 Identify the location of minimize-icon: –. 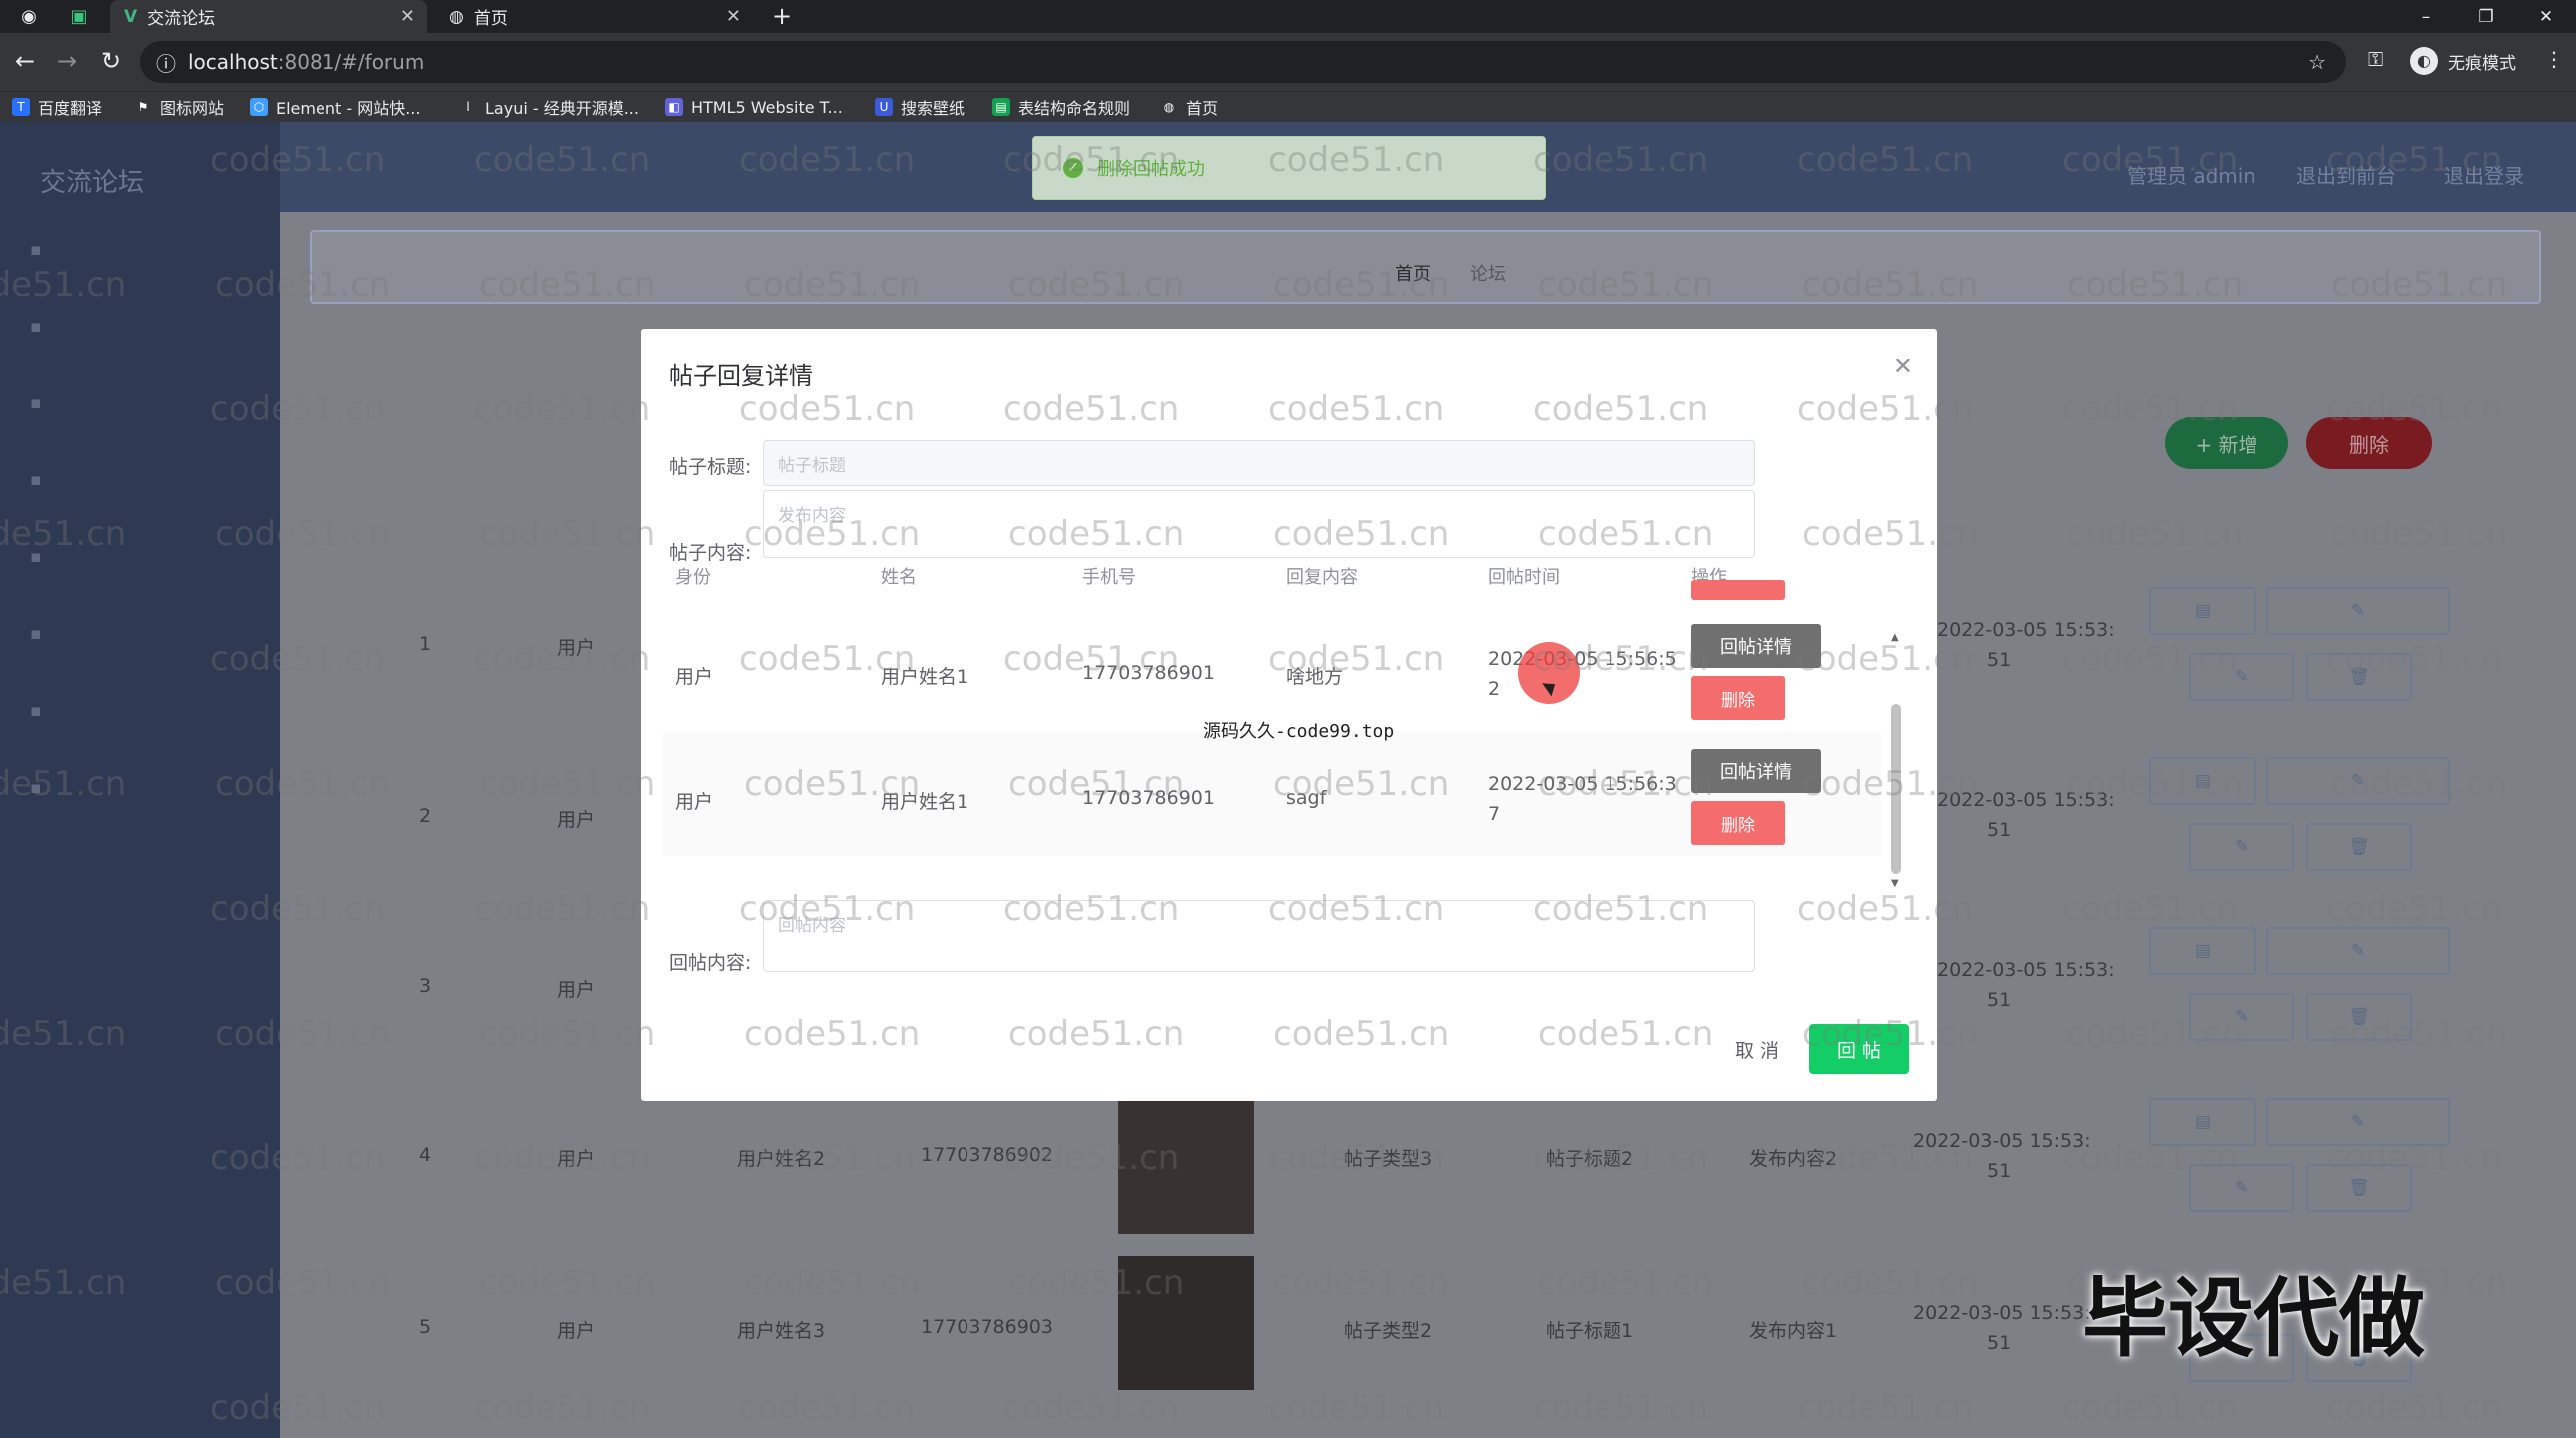
(2426, 16).